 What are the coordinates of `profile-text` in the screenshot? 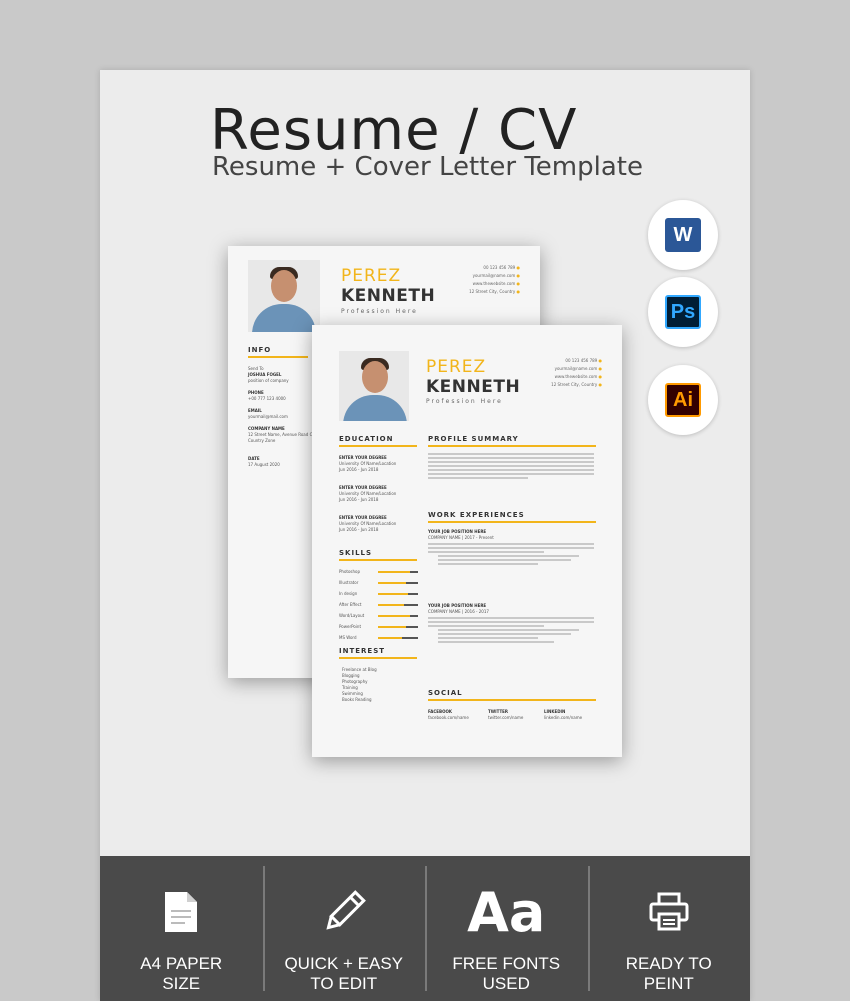 It's located at (511, 467).